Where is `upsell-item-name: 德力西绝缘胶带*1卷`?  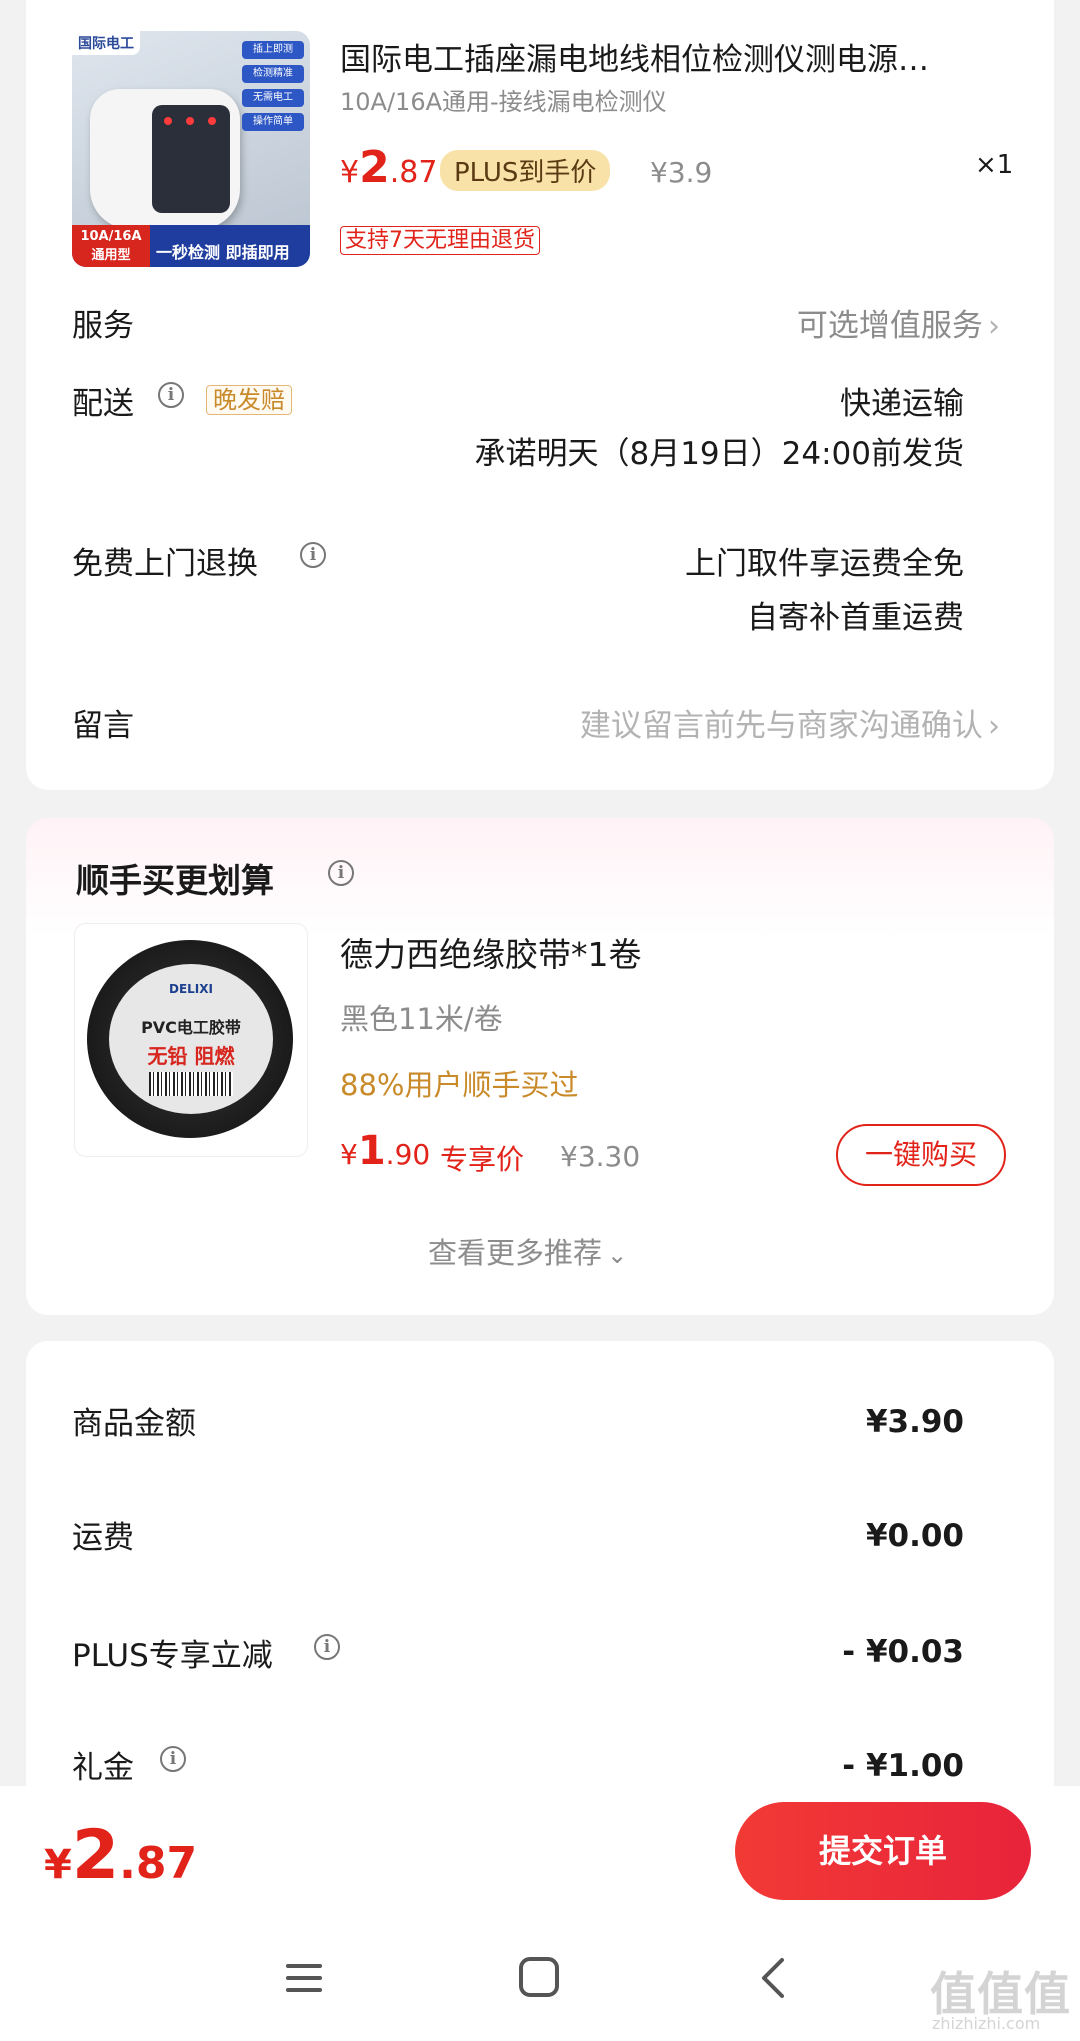 upsell-item-name: 德力西绝缘胶带*1卷 is located at coordinates (491, 952).